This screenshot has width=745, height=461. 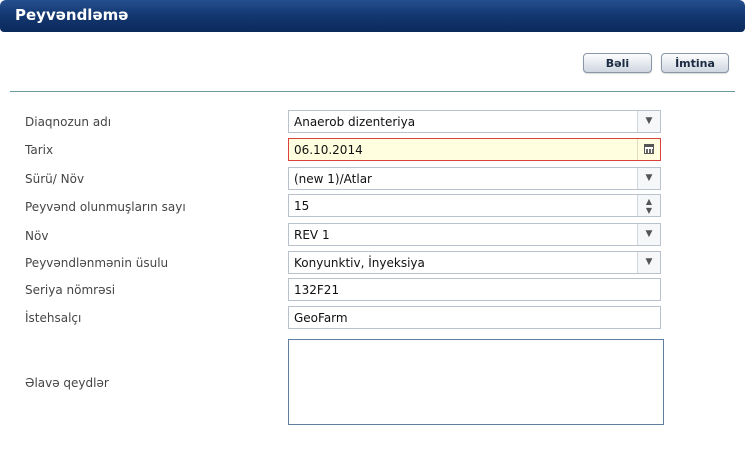 What do you see at coordinates (474, 289) in the screenshot?
I see `serial-input: 132F21` at bounding box center [474, 289].